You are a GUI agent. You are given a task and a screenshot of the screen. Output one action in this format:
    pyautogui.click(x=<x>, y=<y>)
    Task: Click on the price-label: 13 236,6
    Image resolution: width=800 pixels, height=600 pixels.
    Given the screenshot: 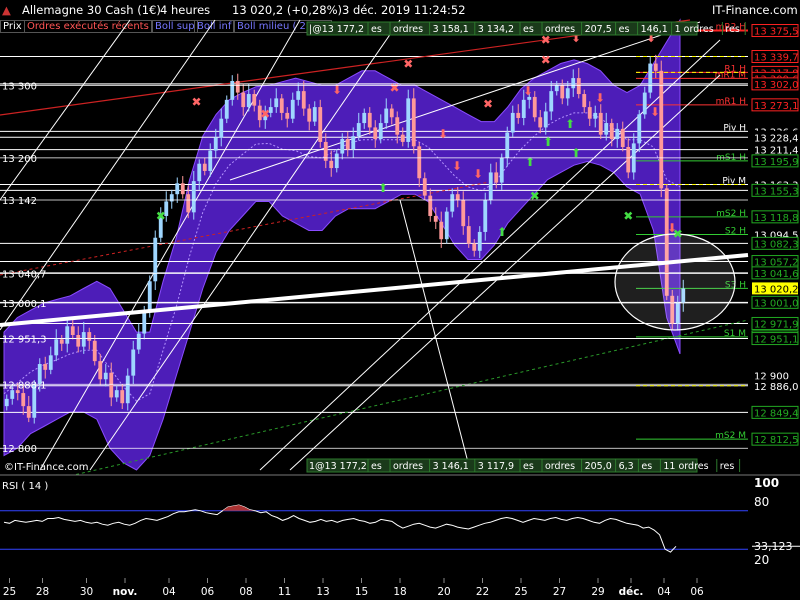 What is the action you would take?
    pyautogui.click(x=776, y=132)
    